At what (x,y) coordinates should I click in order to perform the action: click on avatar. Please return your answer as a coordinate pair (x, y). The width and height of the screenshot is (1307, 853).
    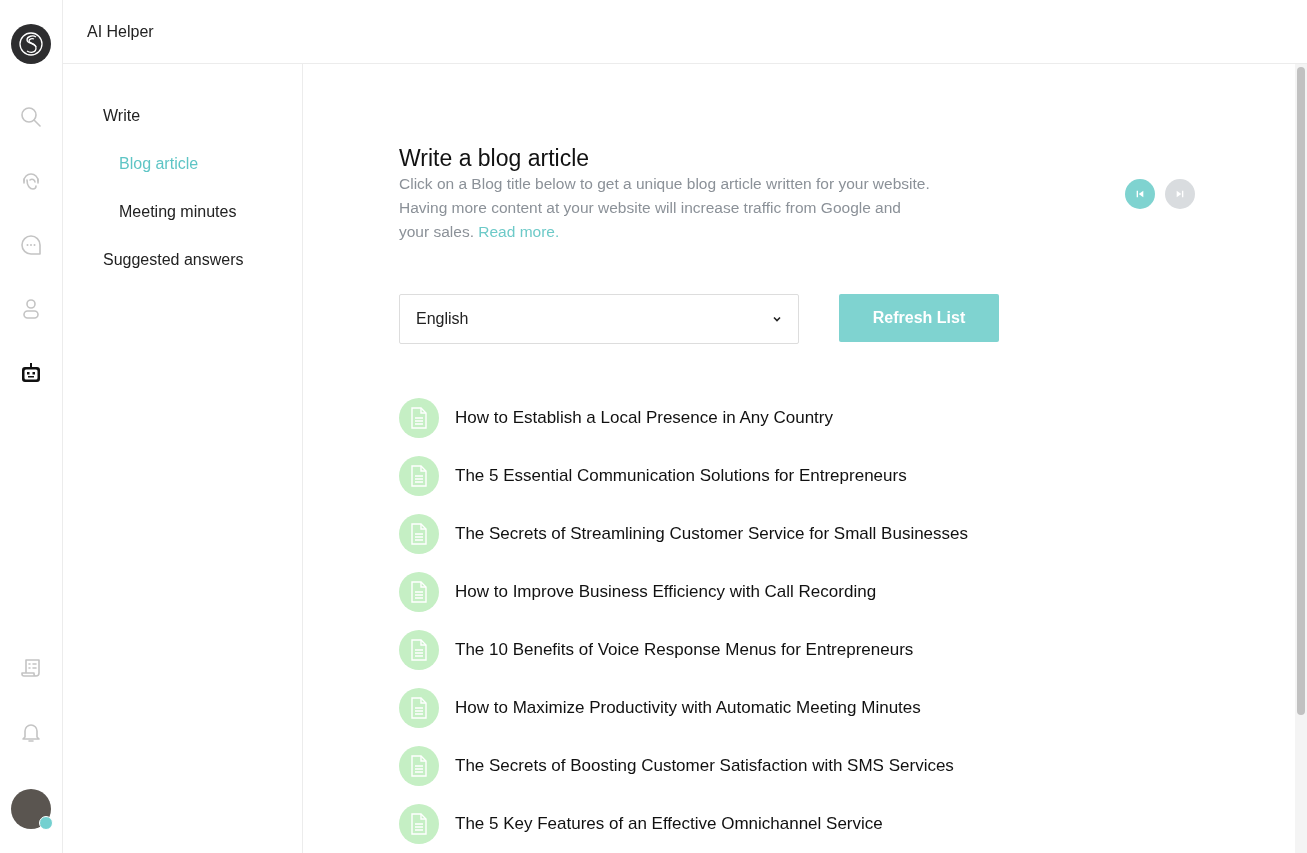
    Looking at the image, I should click on (31, 809).